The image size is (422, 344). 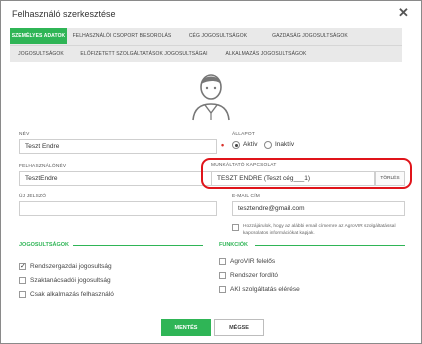 I want to click on close-icon: ✕, so click(x=403, y=12).